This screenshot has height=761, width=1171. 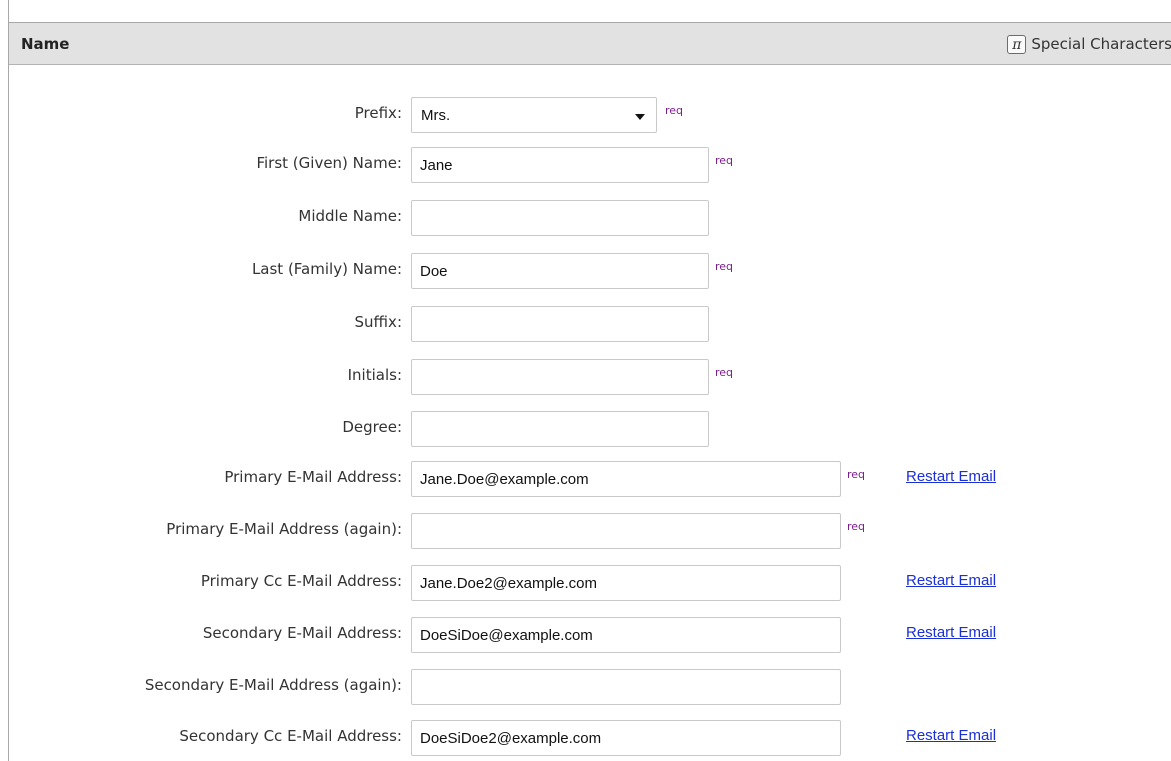 I want to click on primary-cc-email-input, so click(x=626, y=583).